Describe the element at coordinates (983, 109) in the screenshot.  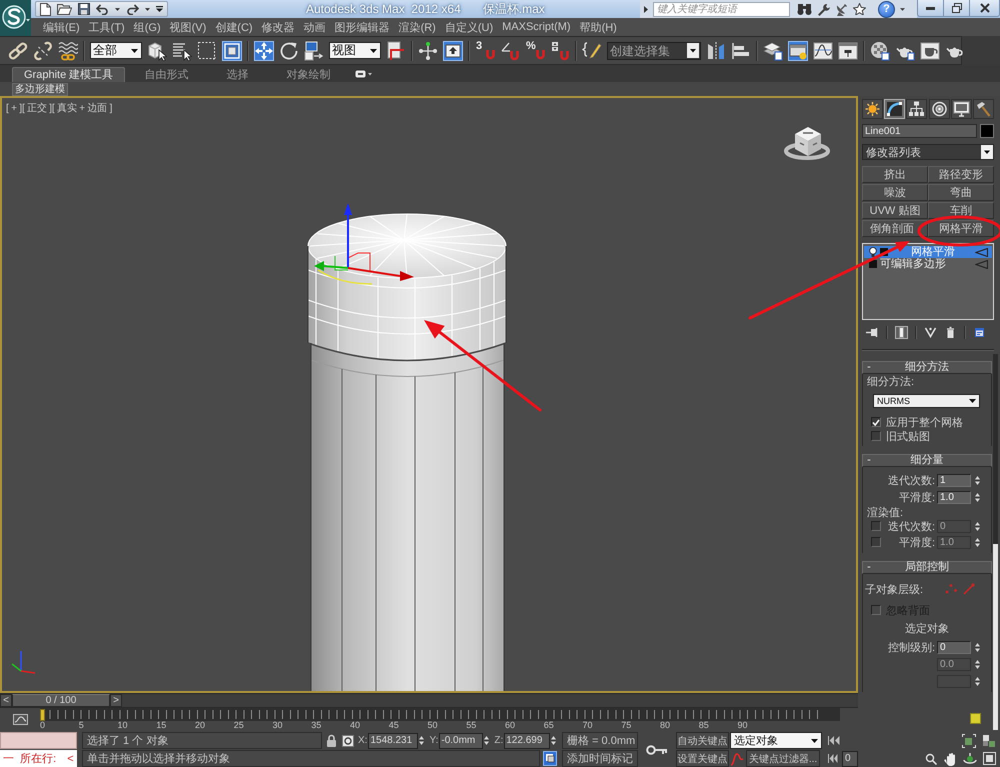
I see `hammer-icon` at that location.